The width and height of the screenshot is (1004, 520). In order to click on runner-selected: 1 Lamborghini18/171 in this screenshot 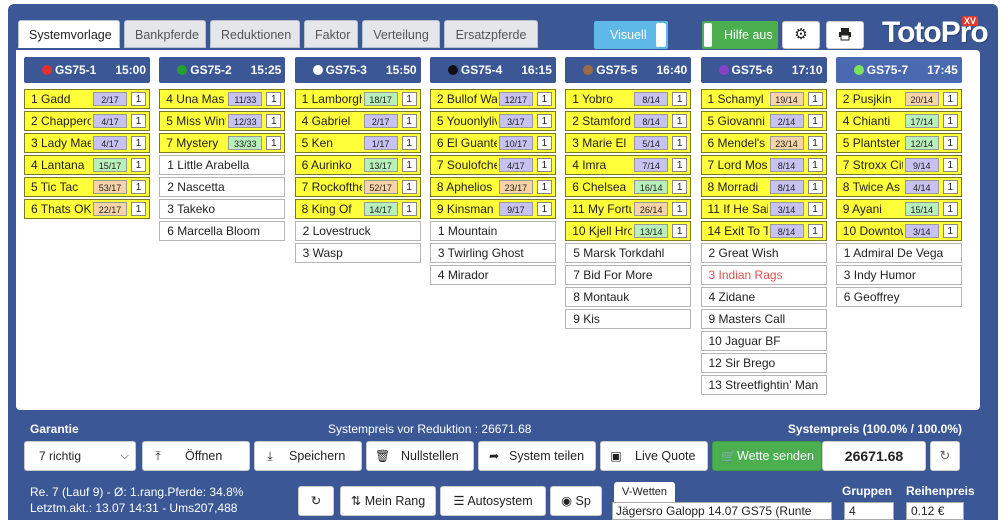, I will do `click(357, 99)`.